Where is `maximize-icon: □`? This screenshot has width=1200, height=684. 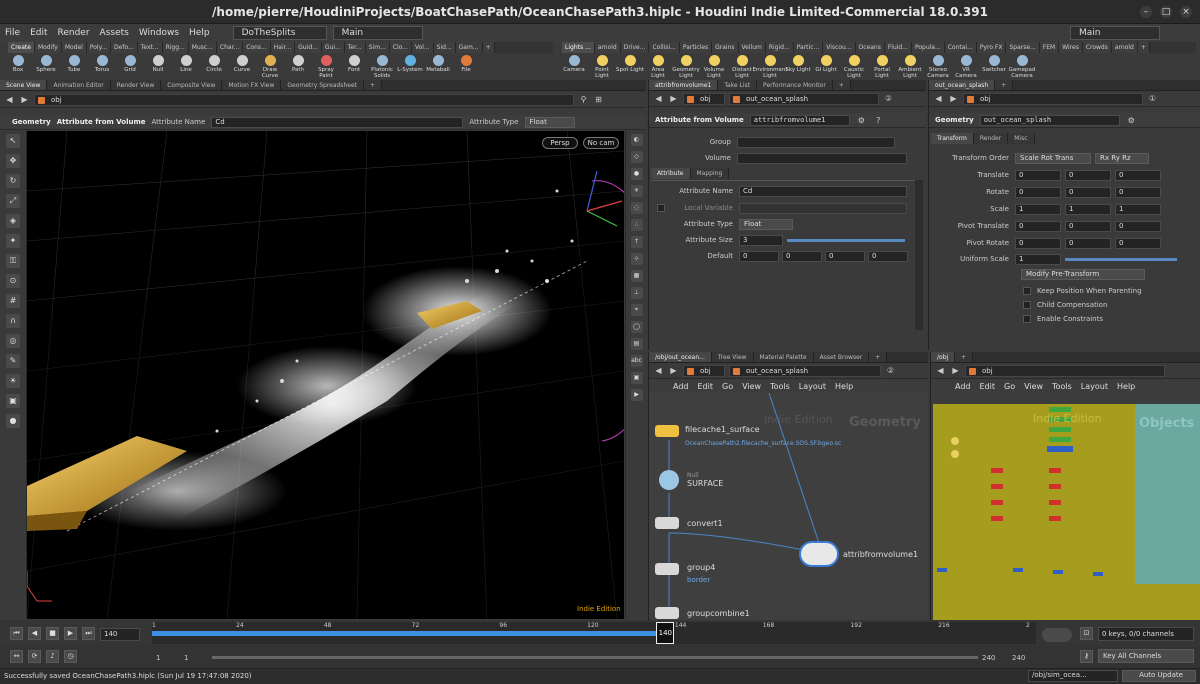
maximize-icon: □ is located at coordinates (1166, 12).